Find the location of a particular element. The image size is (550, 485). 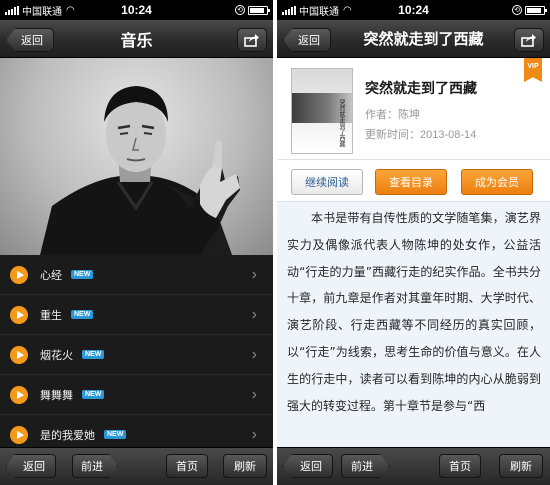

track-item: 心经 NEW › is located at coordinates (136, 275).